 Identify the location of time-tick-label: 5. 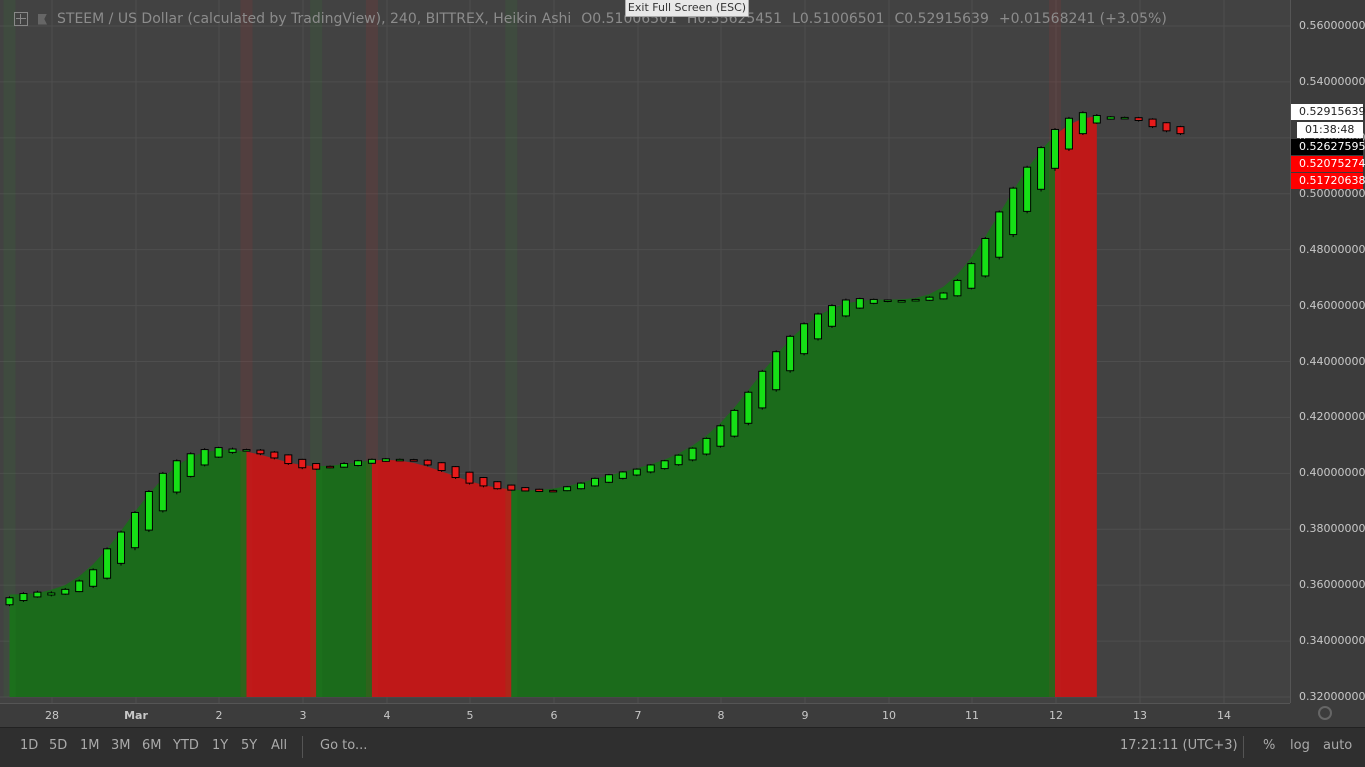
(470, 715).